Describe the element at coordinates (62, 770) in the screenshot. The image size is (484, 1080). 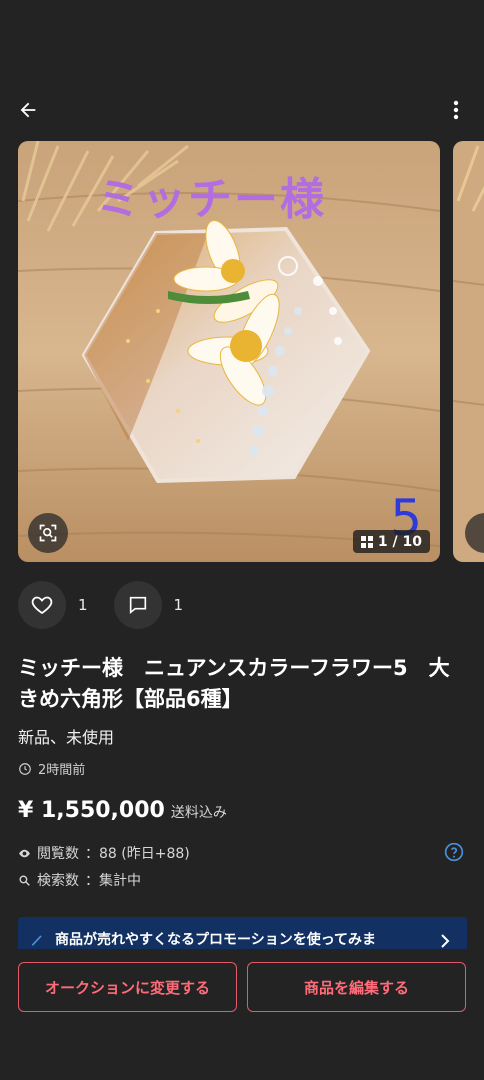
I see `posted-time-text: 2時間前` at that location.